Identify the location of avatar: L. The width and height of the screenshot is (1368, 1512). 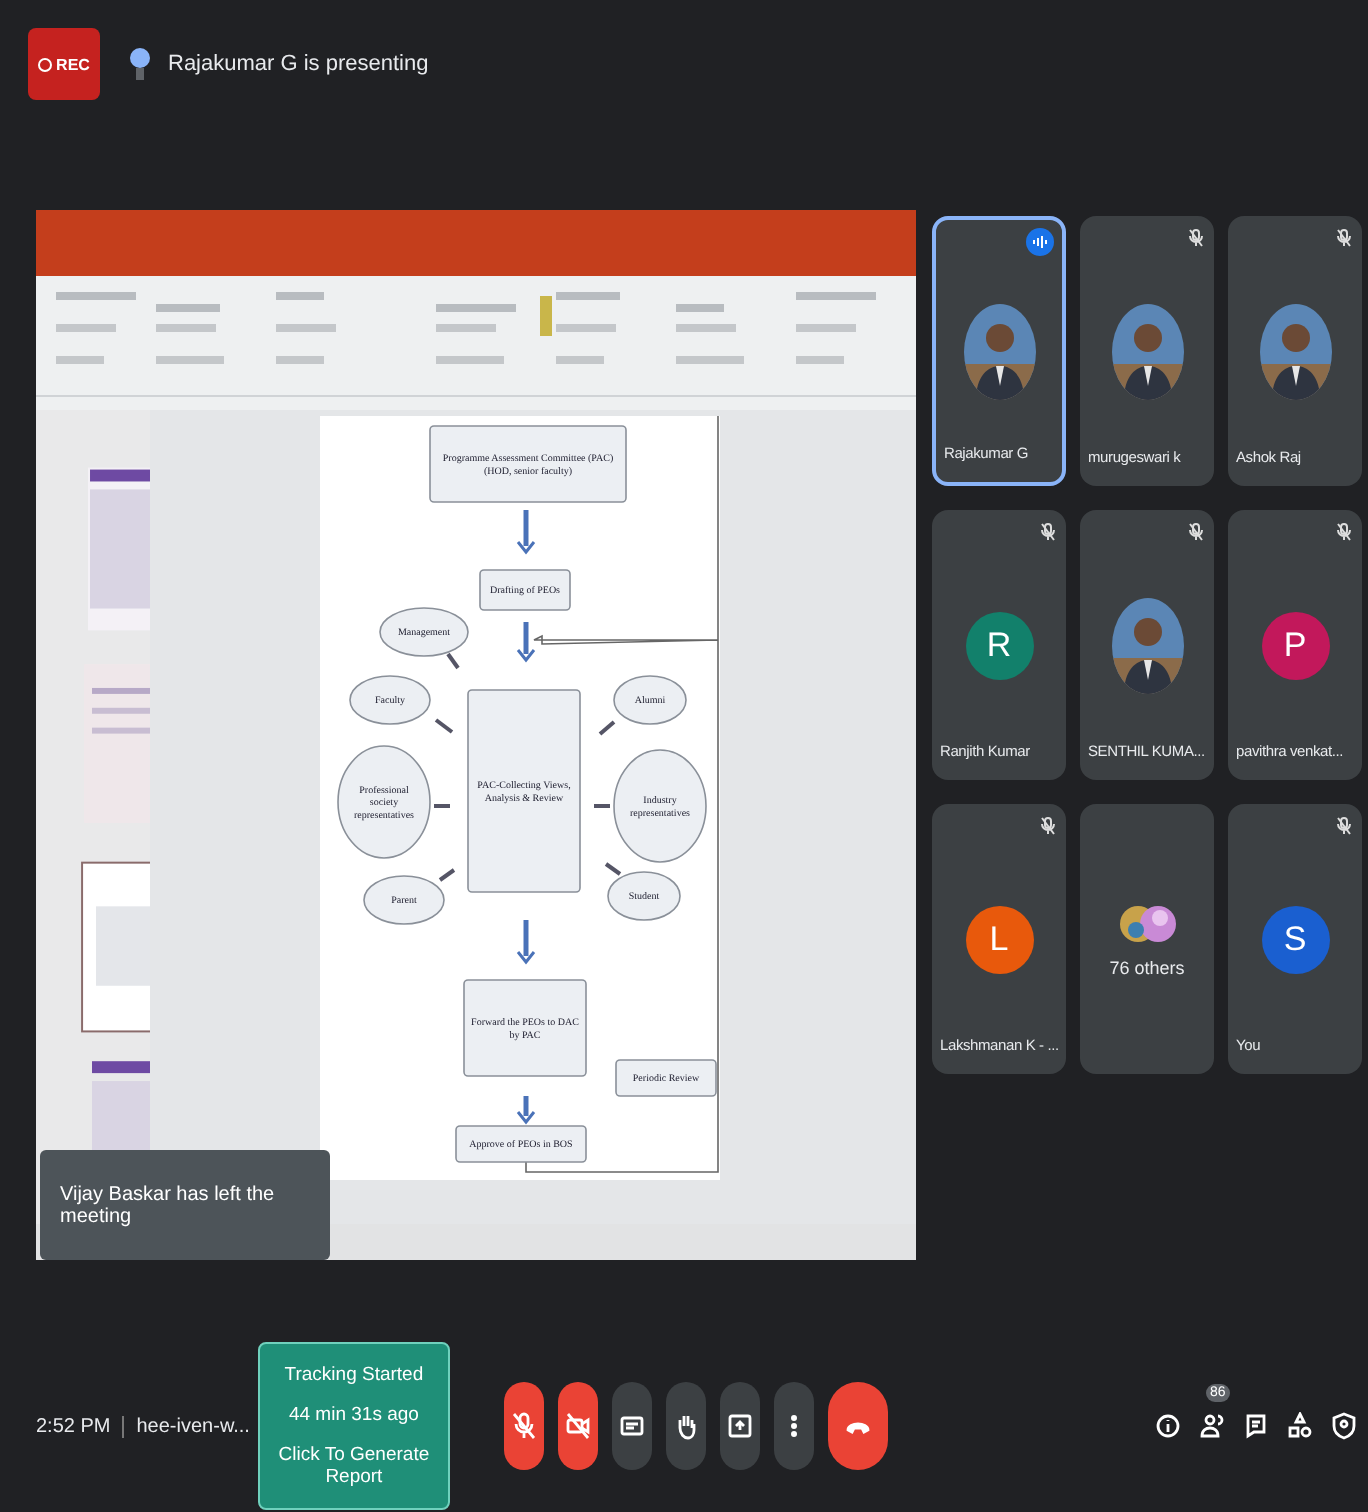
(999, 939).